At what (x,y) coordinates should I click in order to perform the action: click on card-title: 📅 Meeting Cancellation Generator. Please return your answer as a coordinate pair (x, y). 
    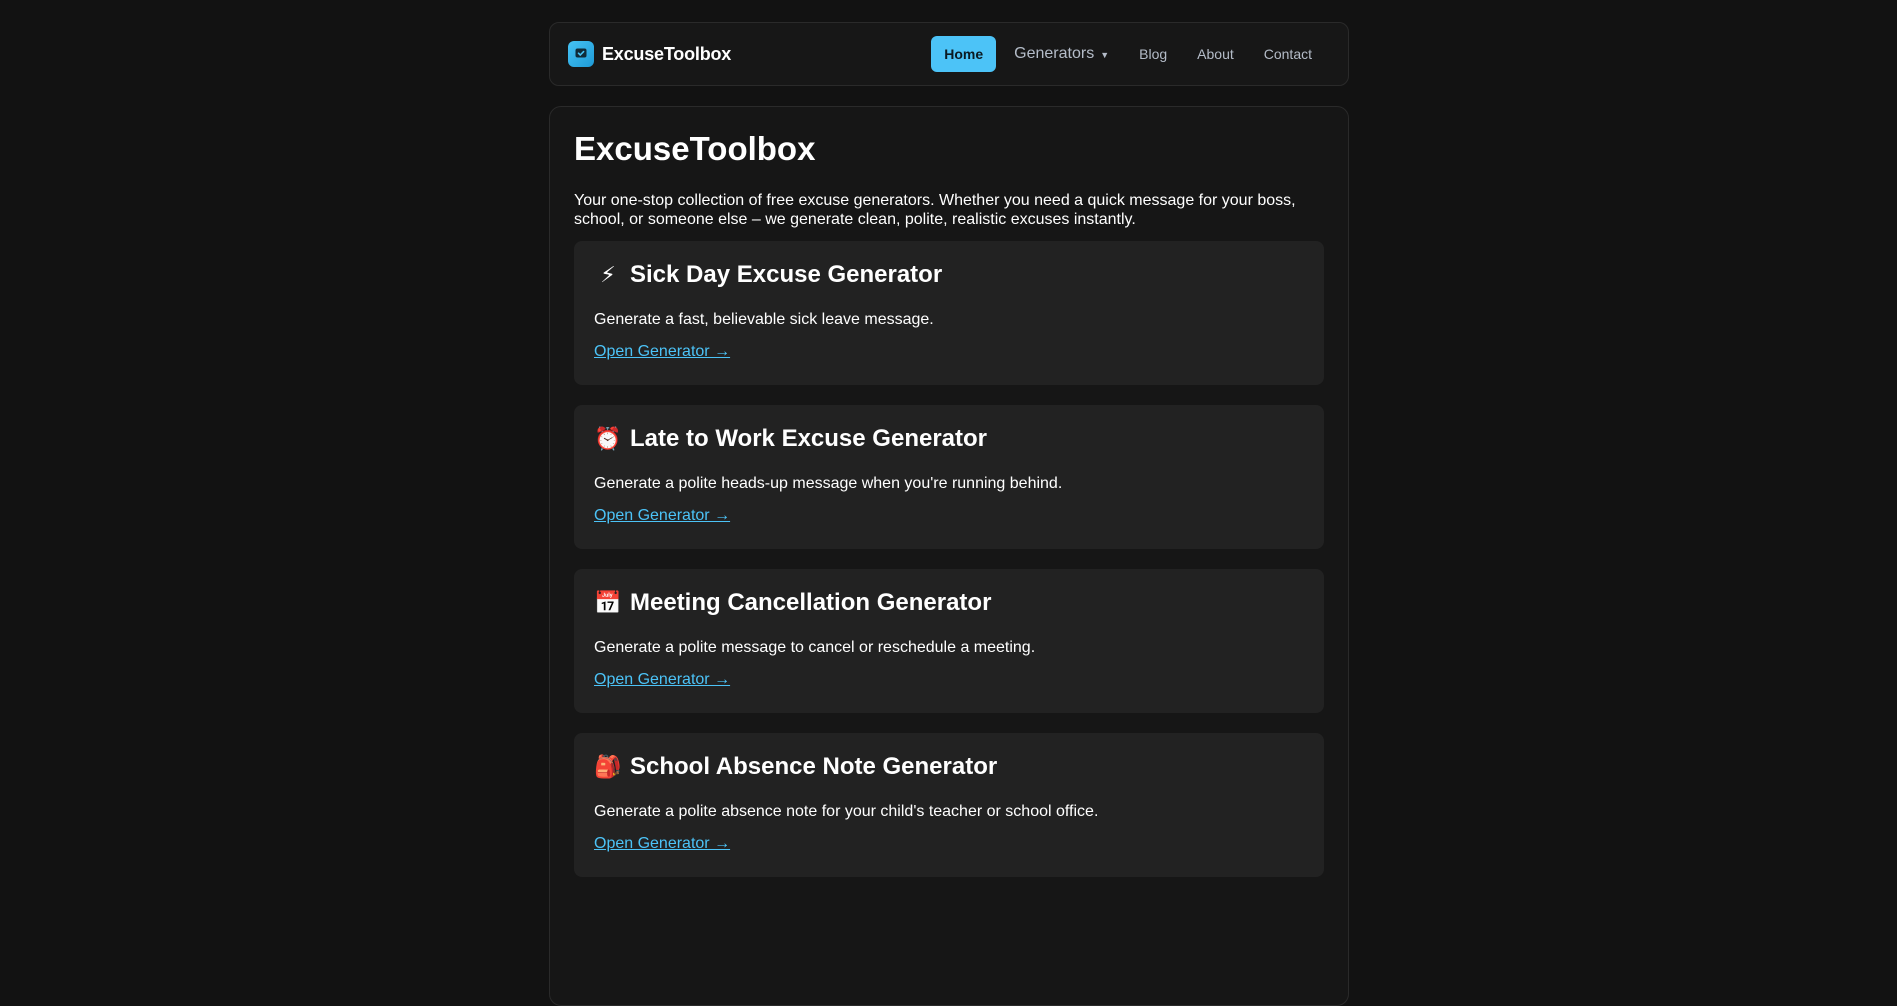
    Looking at the image, I should click on (949, 603).